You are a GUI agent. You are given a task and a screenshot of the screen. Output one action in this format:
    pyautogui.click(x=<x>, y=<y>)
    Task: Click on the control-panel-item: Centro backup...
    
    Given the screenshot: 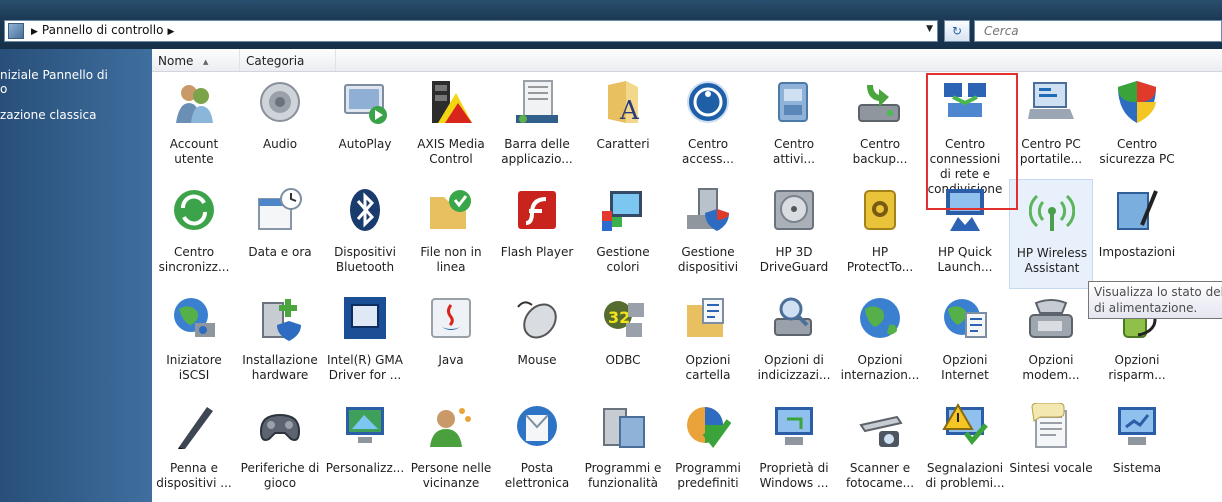 What is the action you would take?
    pyautogui.click(x=880, y=126)
    